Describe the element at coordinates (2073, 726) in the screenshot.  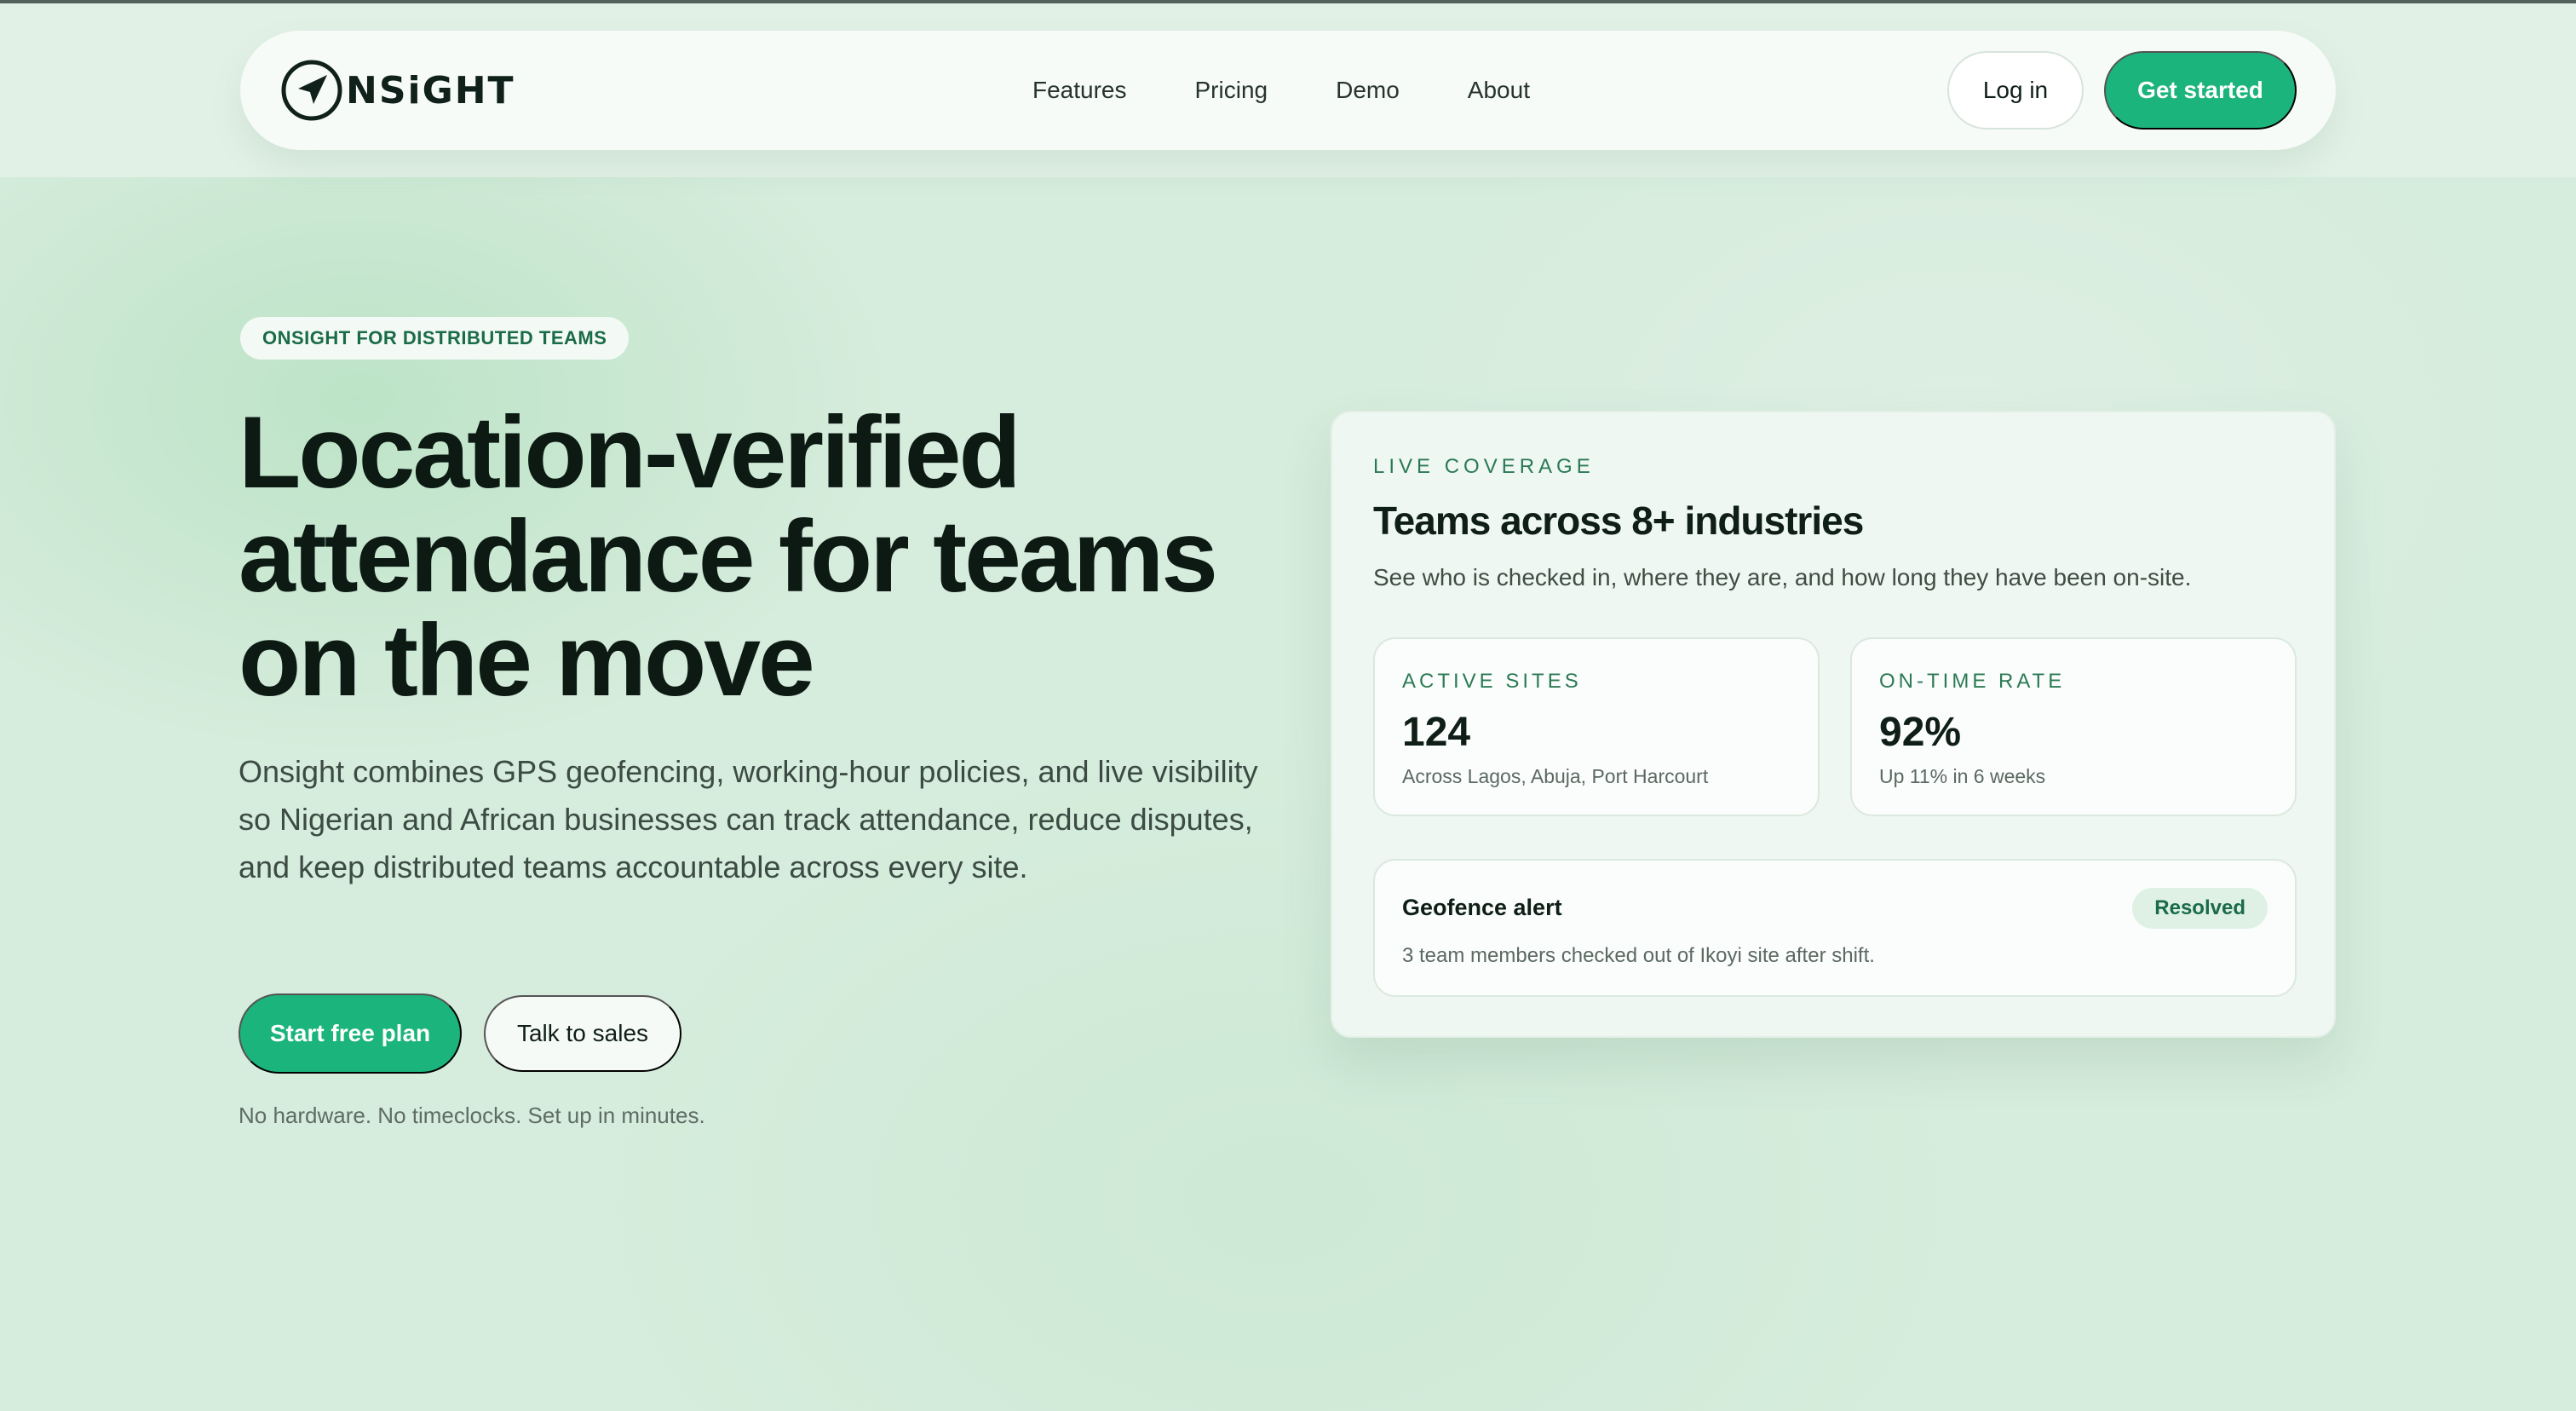
I see `stat-card-on-time-rate: ON-TIME RATE 92% Up 11% in 6 weeks` at that location.